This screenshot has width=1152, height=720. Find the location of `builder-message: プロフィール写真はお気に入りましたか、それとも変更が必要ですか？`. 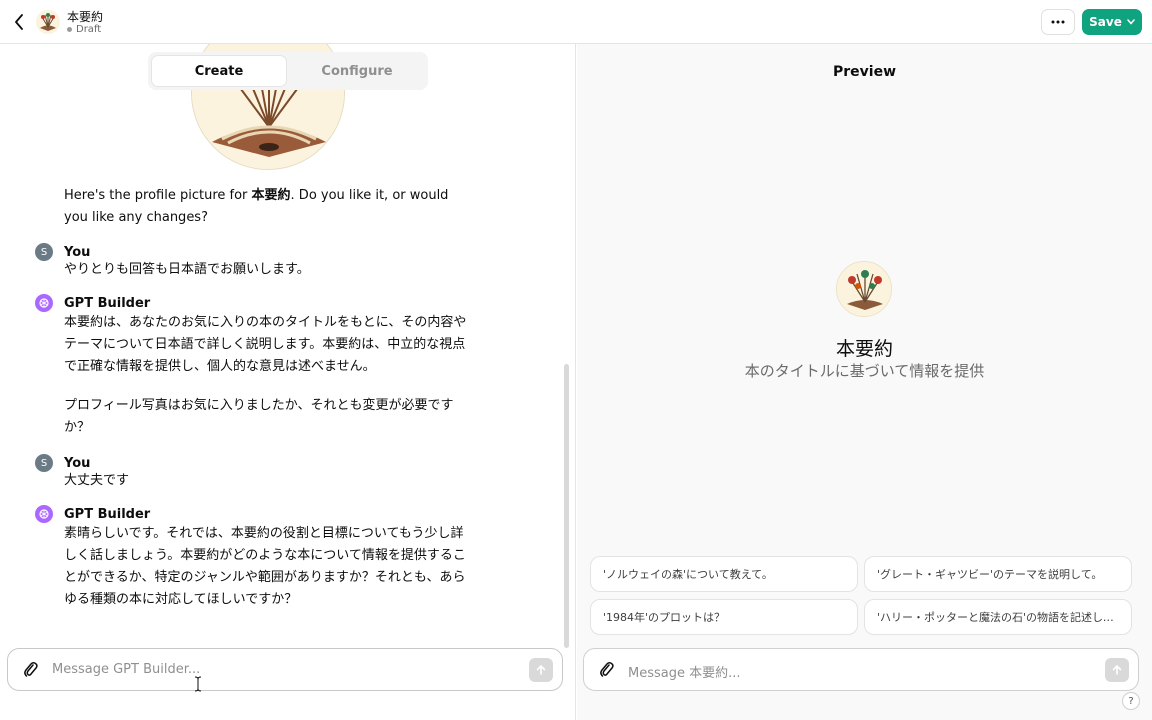

builder-message: プロフィール写真はお気に入りましたか、それとも変更が必要ですか？ is located at coordinates (259, 416).